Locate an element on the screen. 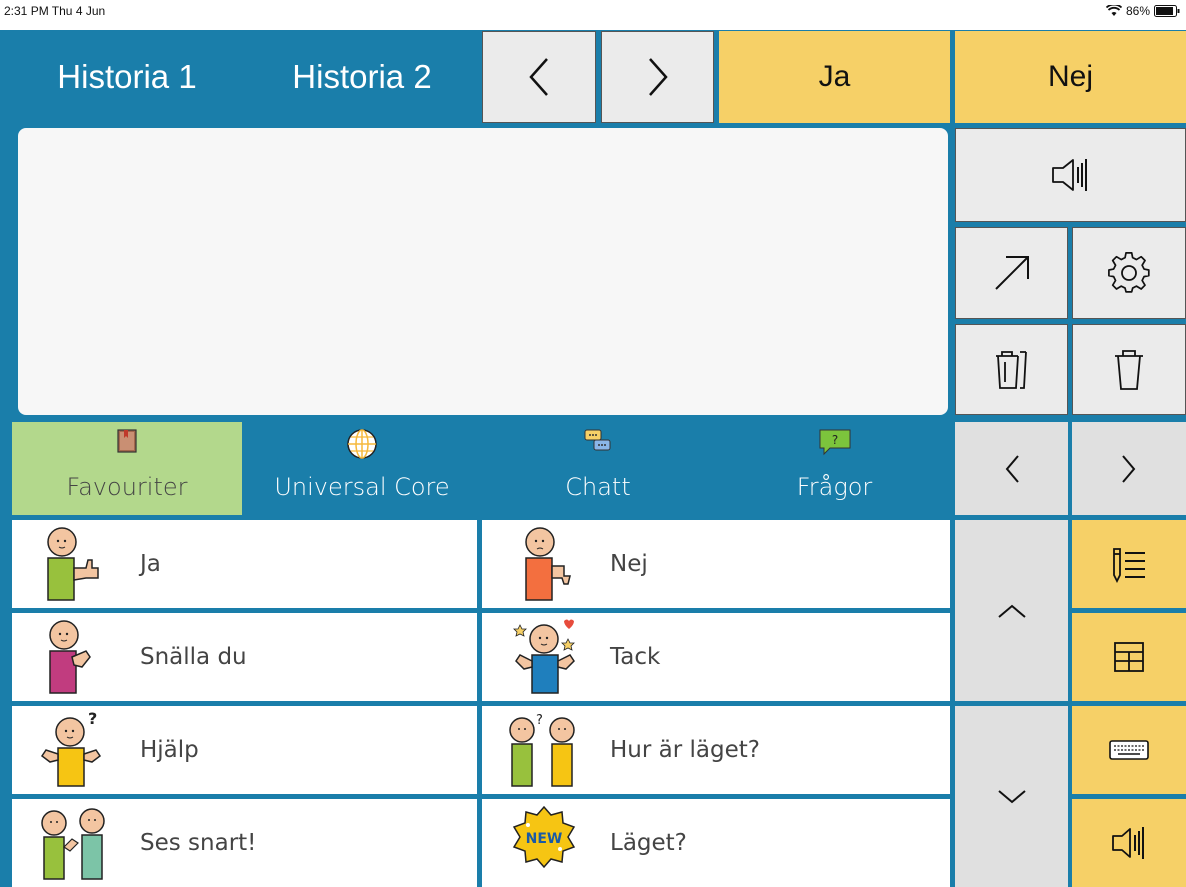  yes-label: Ja is located at coordinates (834, 76).